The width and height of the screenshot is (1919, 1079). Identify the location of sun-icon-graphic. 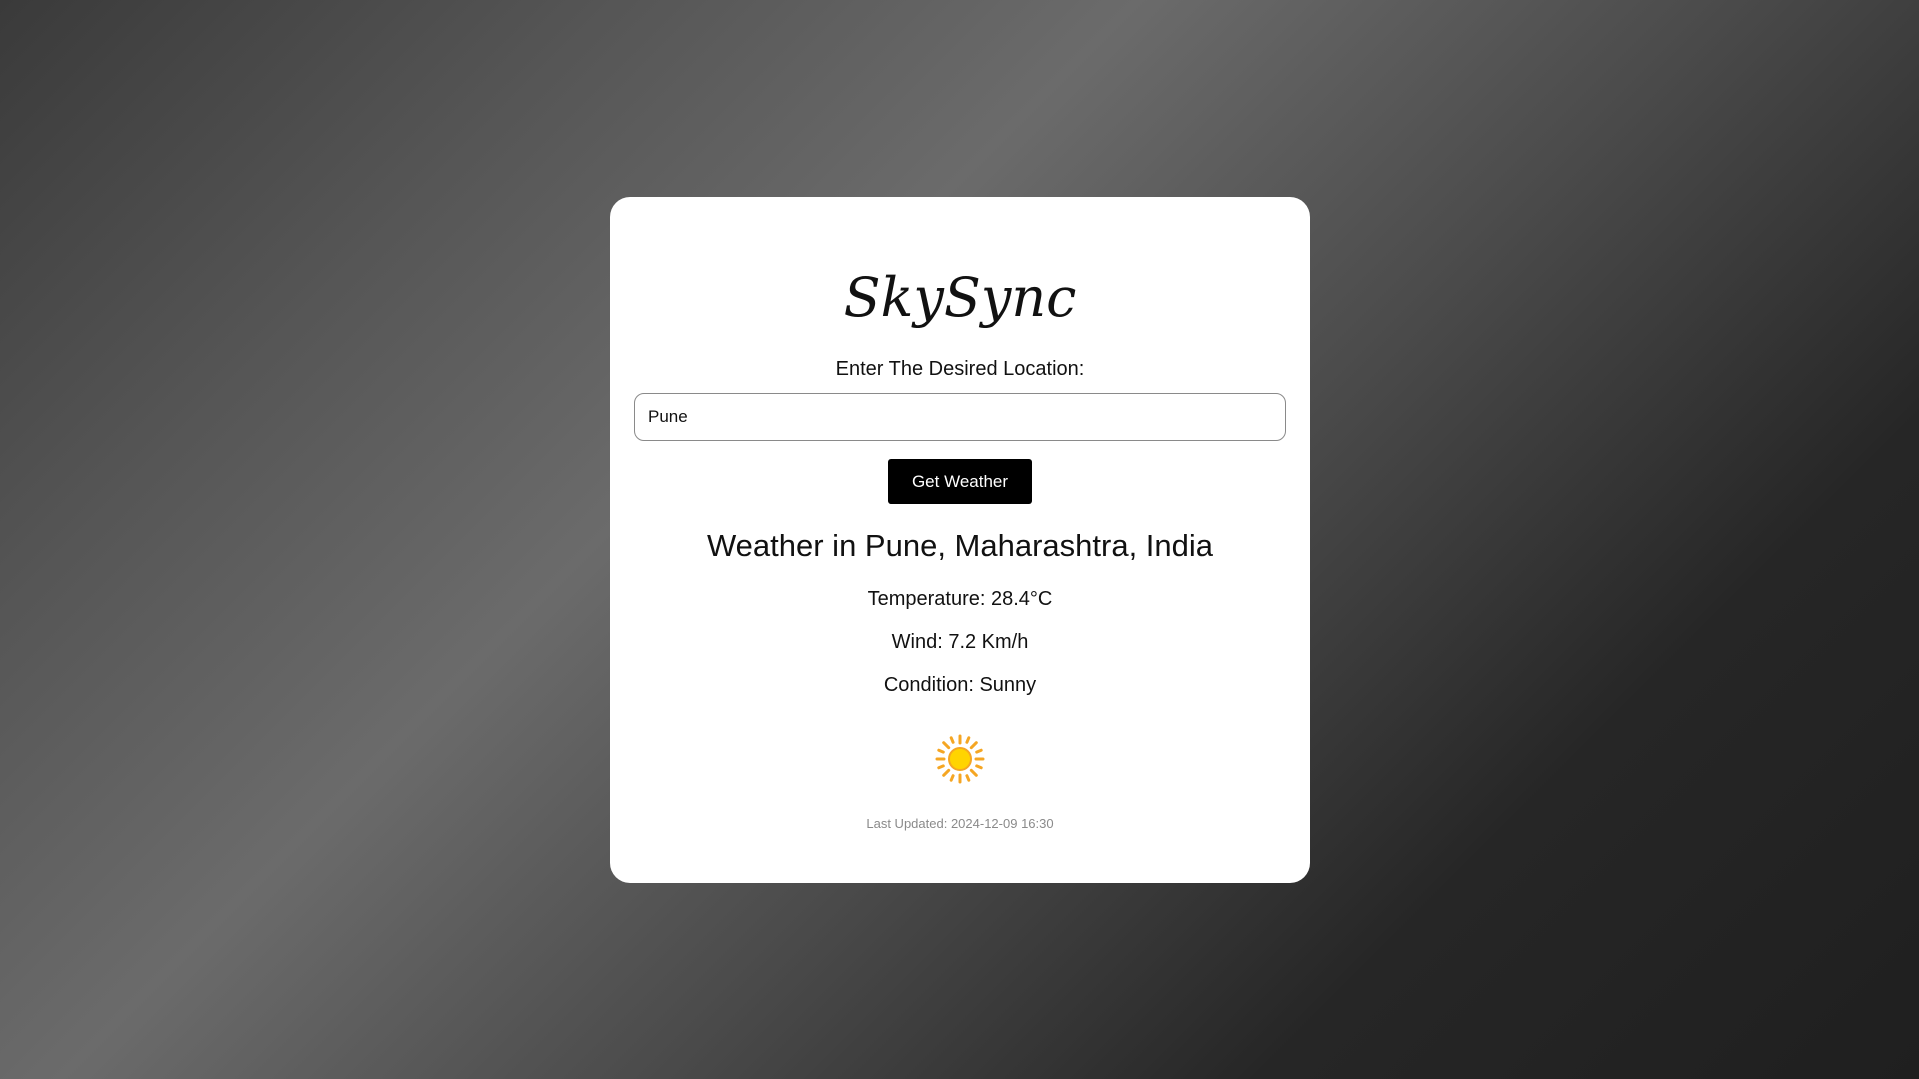
(960, 759).